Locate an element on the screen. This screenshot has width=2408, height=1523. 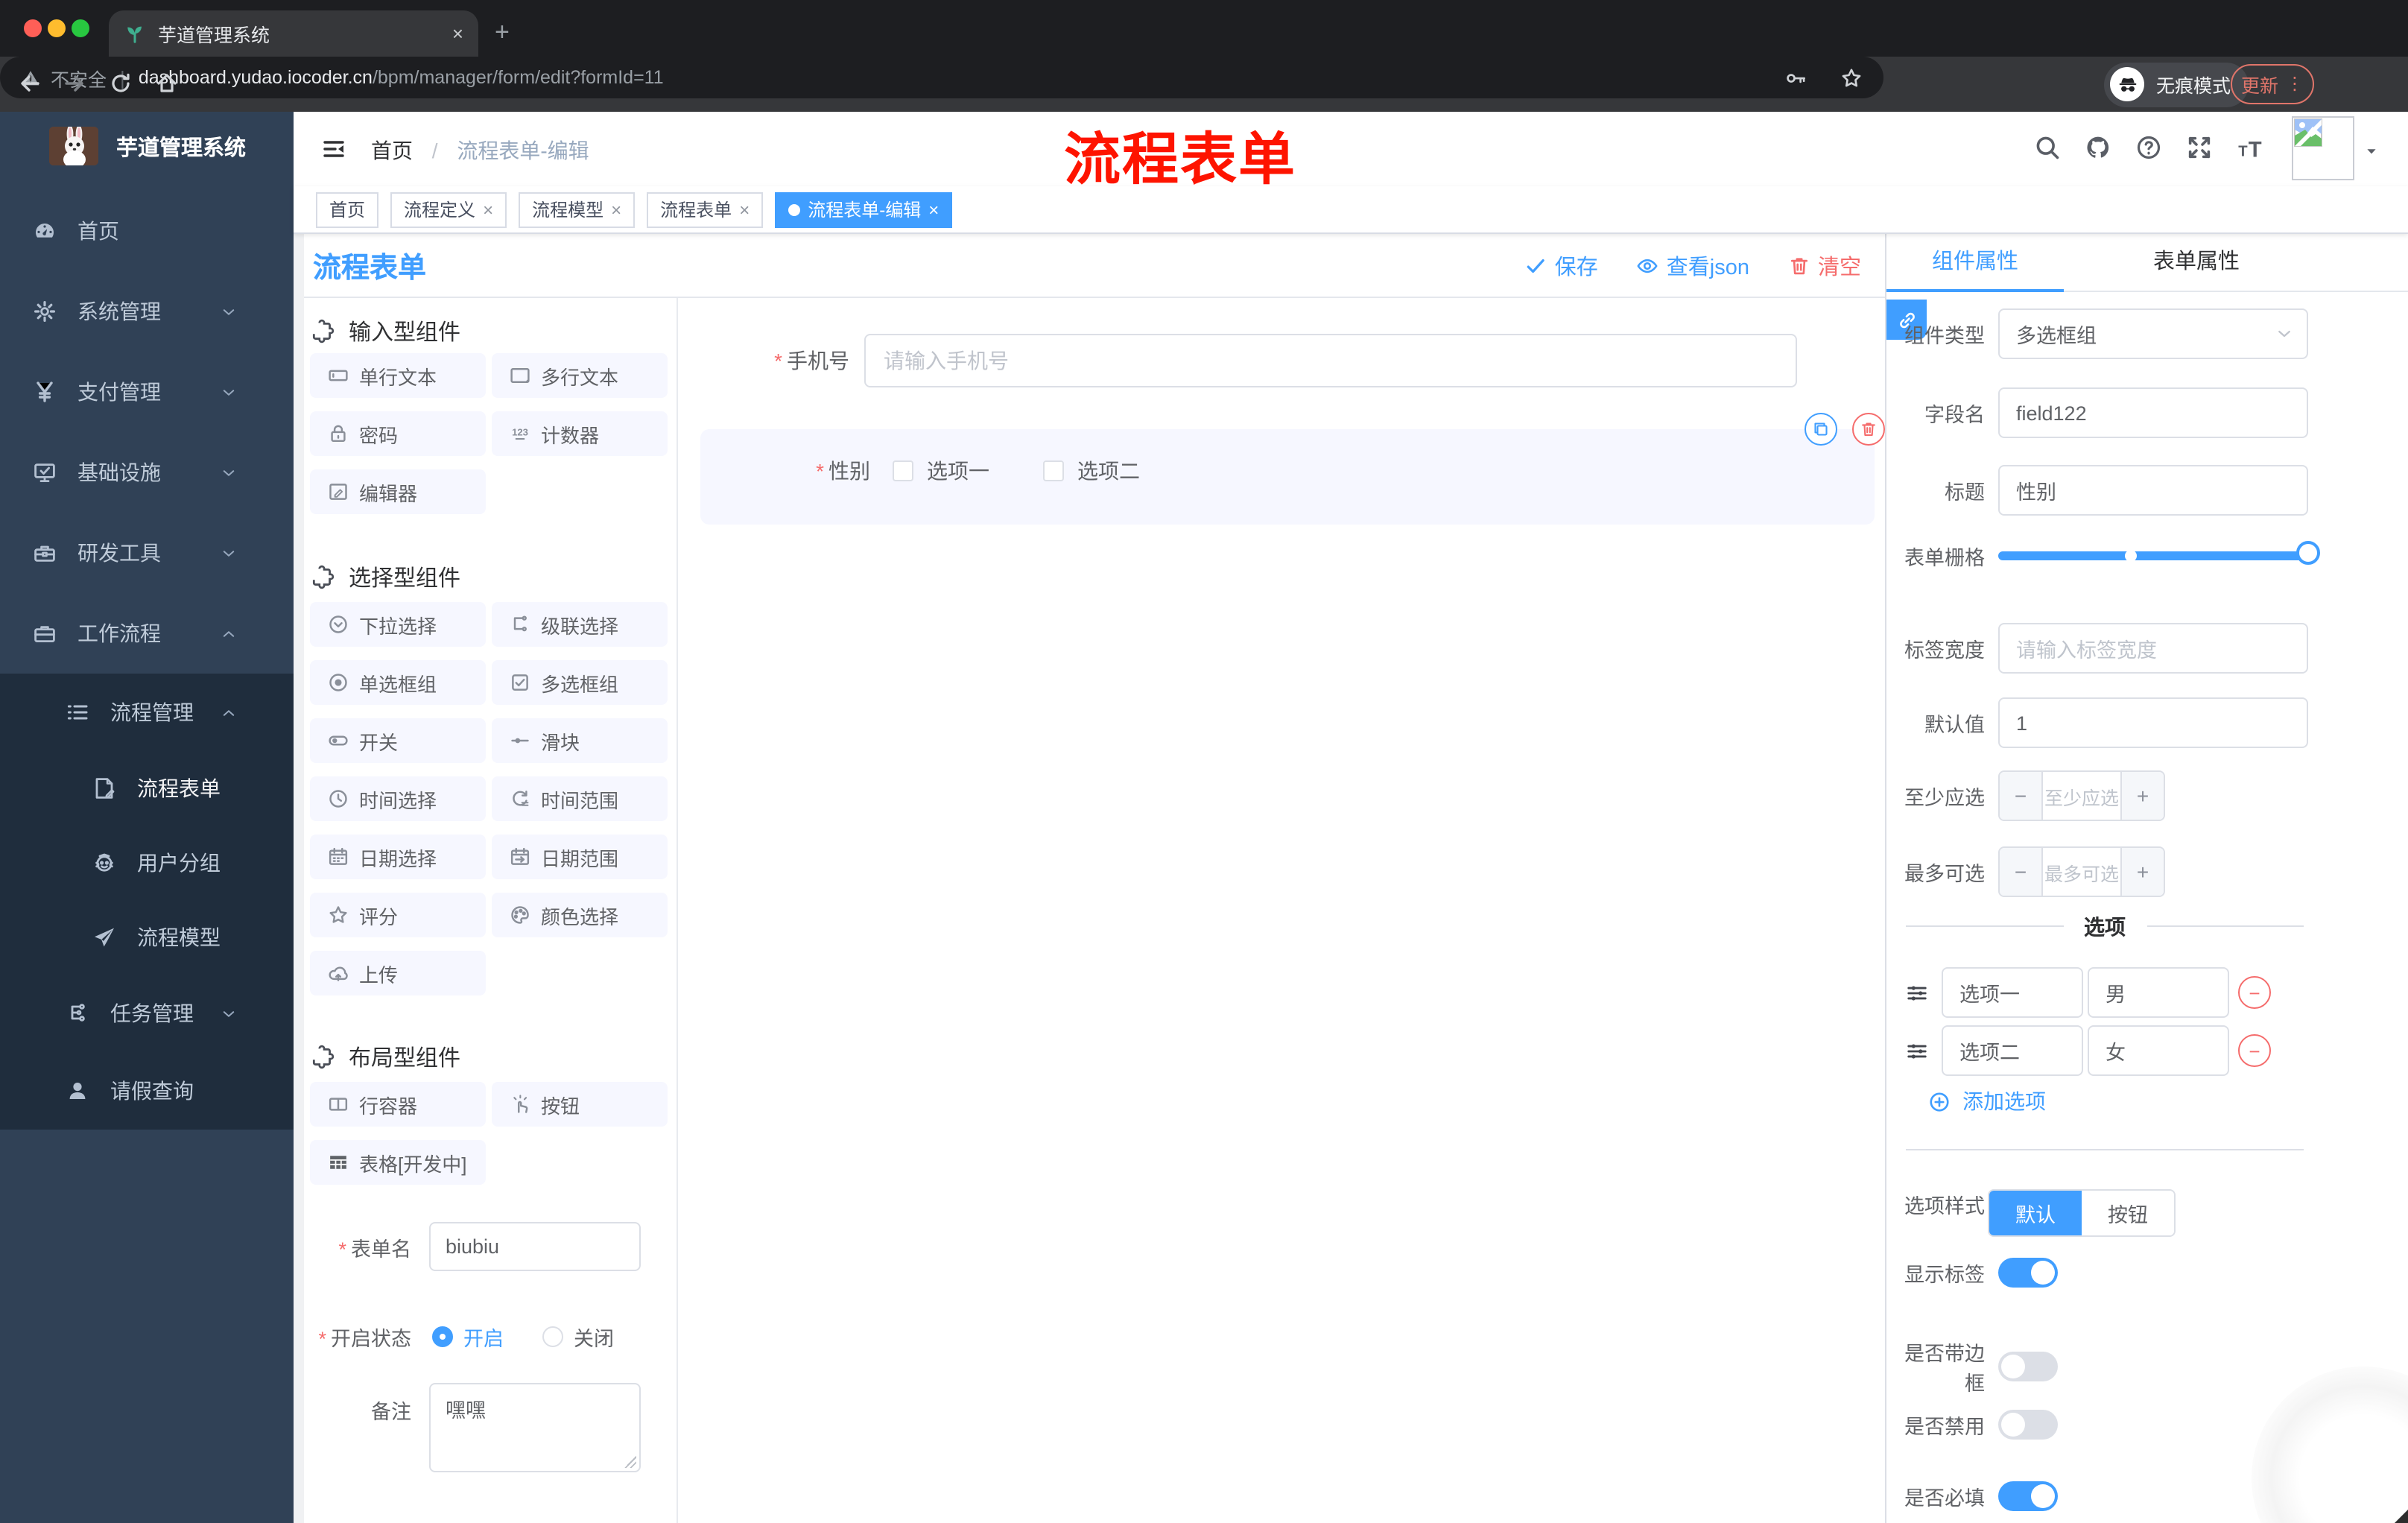
toggle-switch-是否禁用 is located at coordinates (2028, 1425).